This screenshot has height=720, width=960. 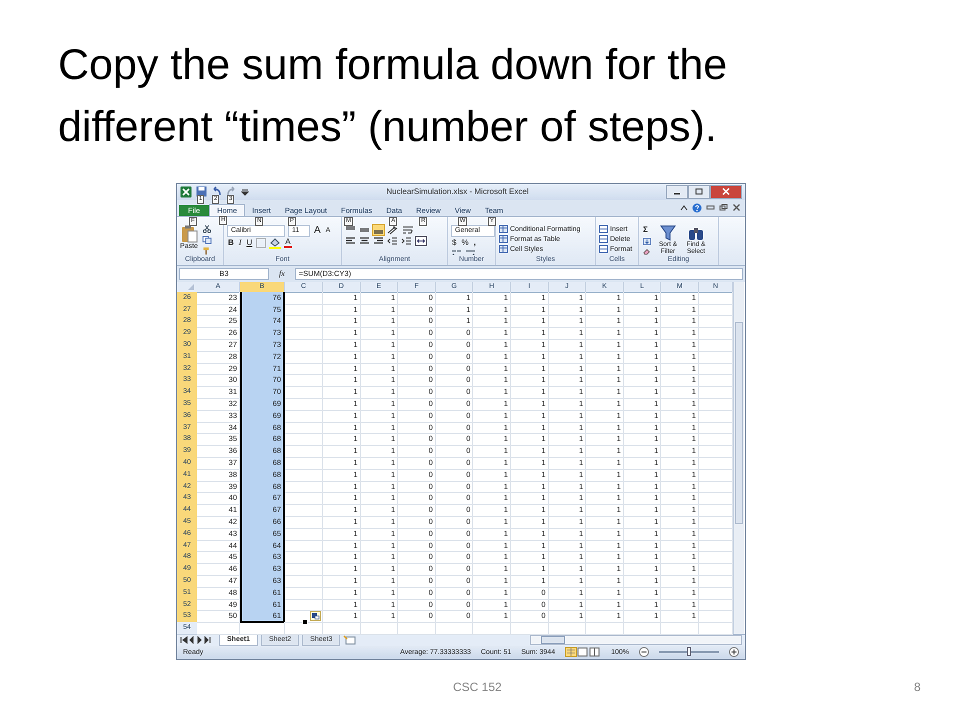 I want to click on autosum-button: Σ, so click(x=647, y=229).